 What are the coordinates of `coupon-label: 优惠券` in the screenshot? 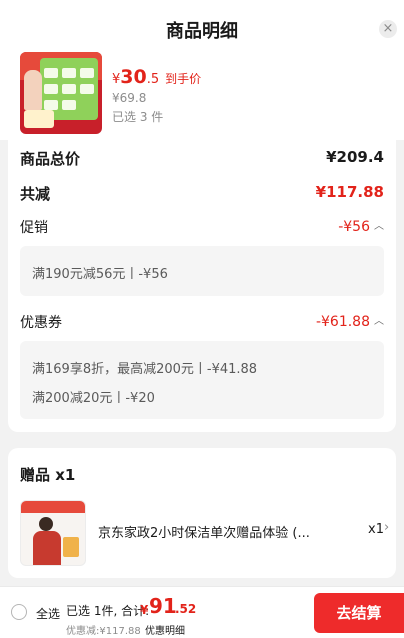 It's located at (41, 323).